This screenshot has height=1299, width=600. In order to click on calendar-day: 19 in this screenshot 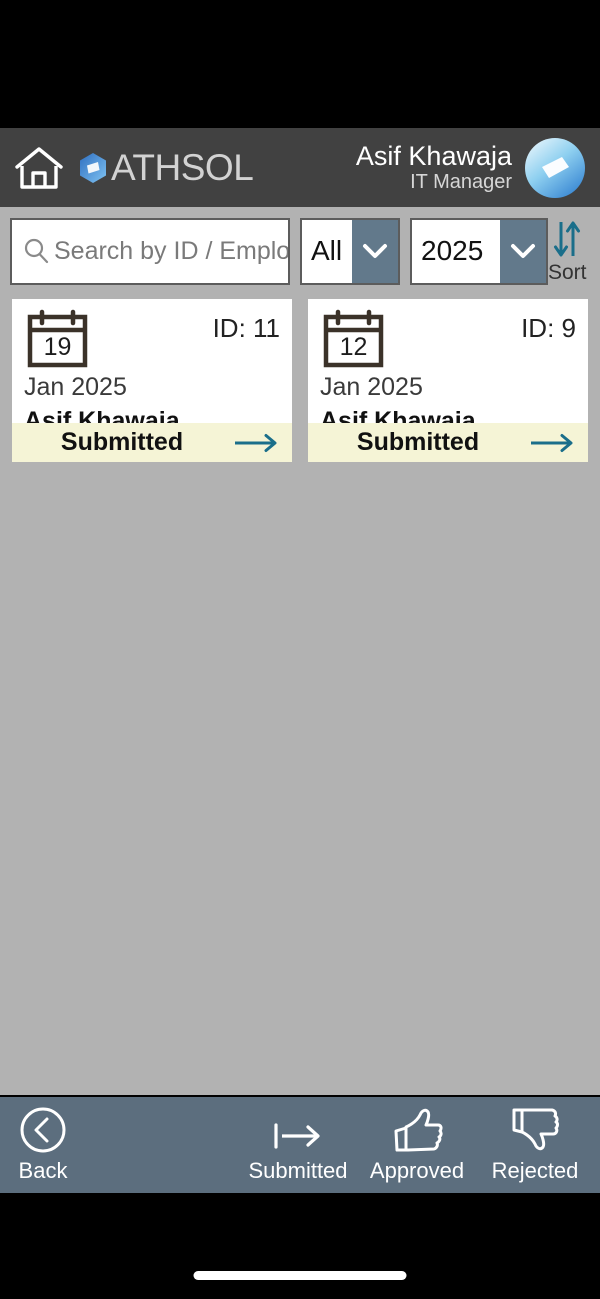, I will do `click(58, 347)`.